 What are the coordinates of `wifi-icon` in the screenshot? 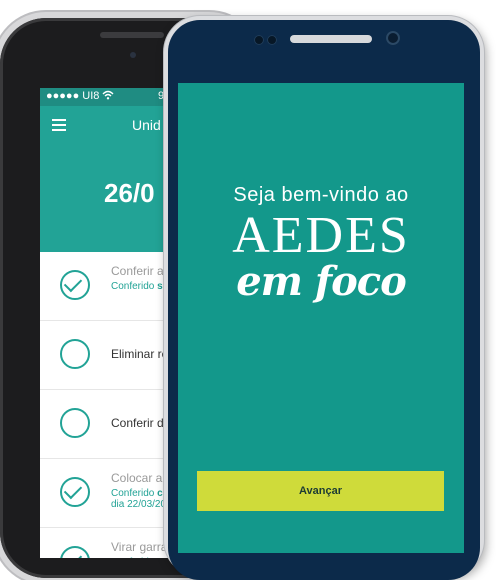 It's located at (108, 96).